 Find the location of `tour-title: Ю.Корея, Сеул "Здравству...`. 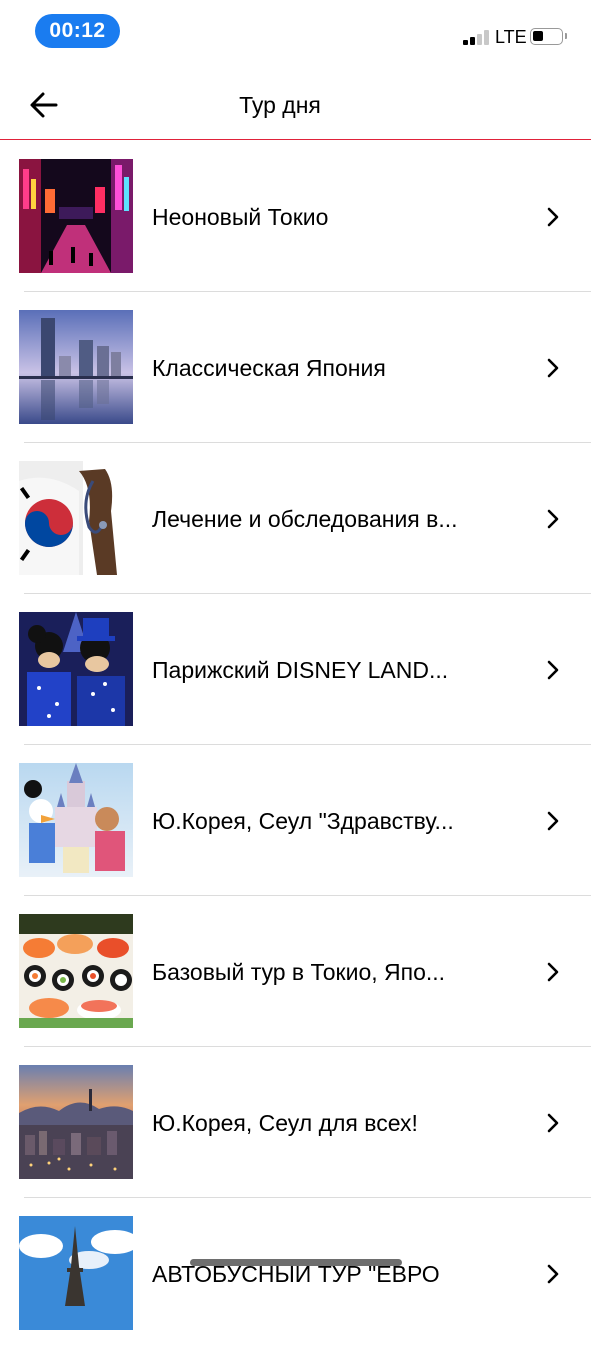

tour-title: Ю.Корея, Сеул "Здравству... is located at coordinates (303, 821).